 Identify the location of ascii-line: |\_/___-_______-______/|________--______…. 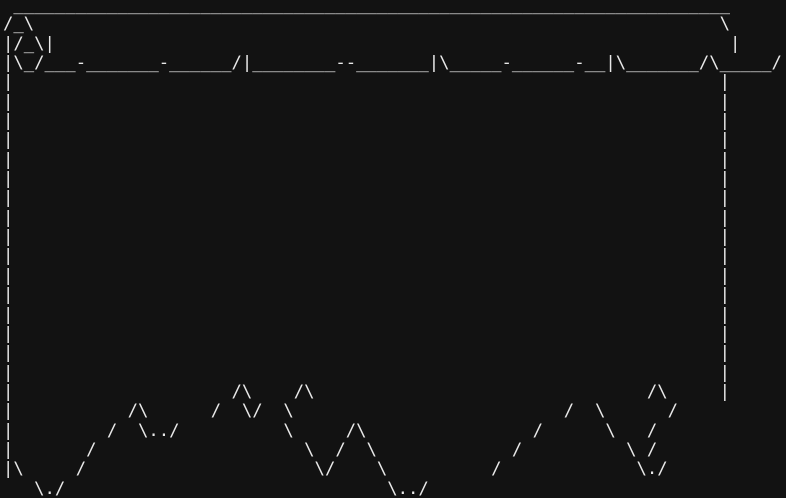
(392, 63).